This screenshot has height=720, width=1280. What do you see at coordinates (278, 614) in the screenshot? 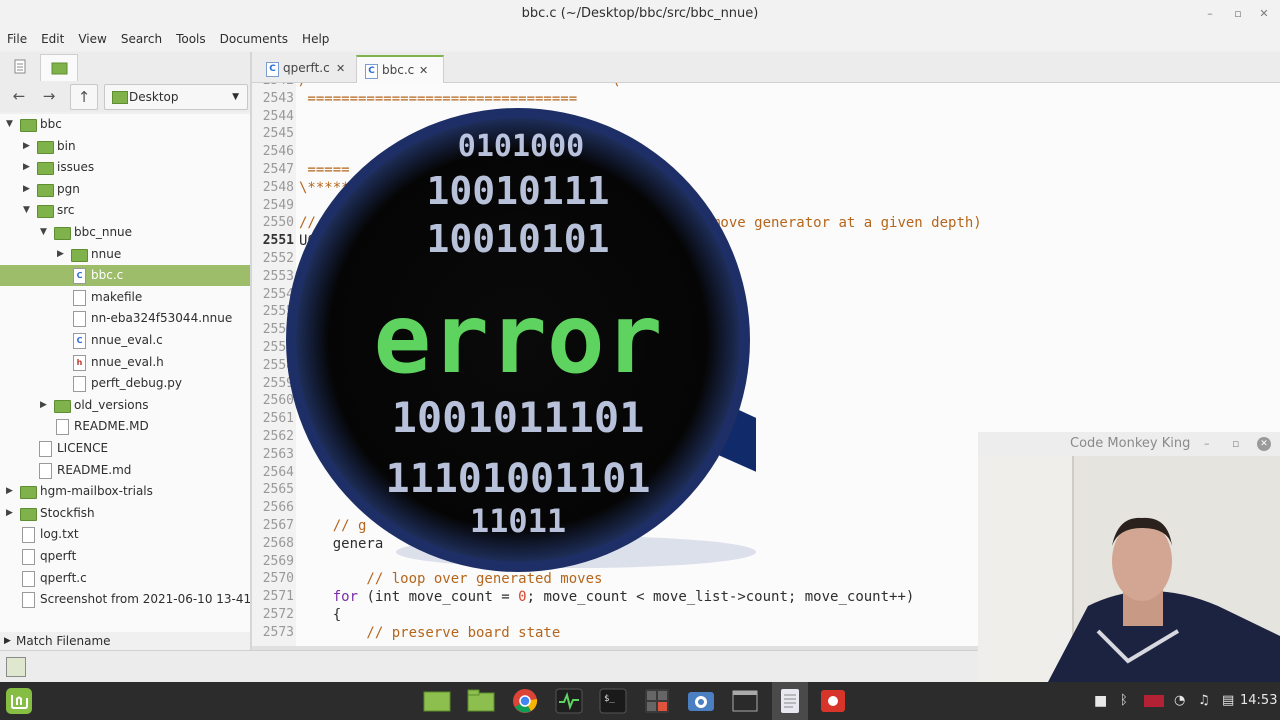
I see `line-number: 2572` at bounding box center [278, 614].